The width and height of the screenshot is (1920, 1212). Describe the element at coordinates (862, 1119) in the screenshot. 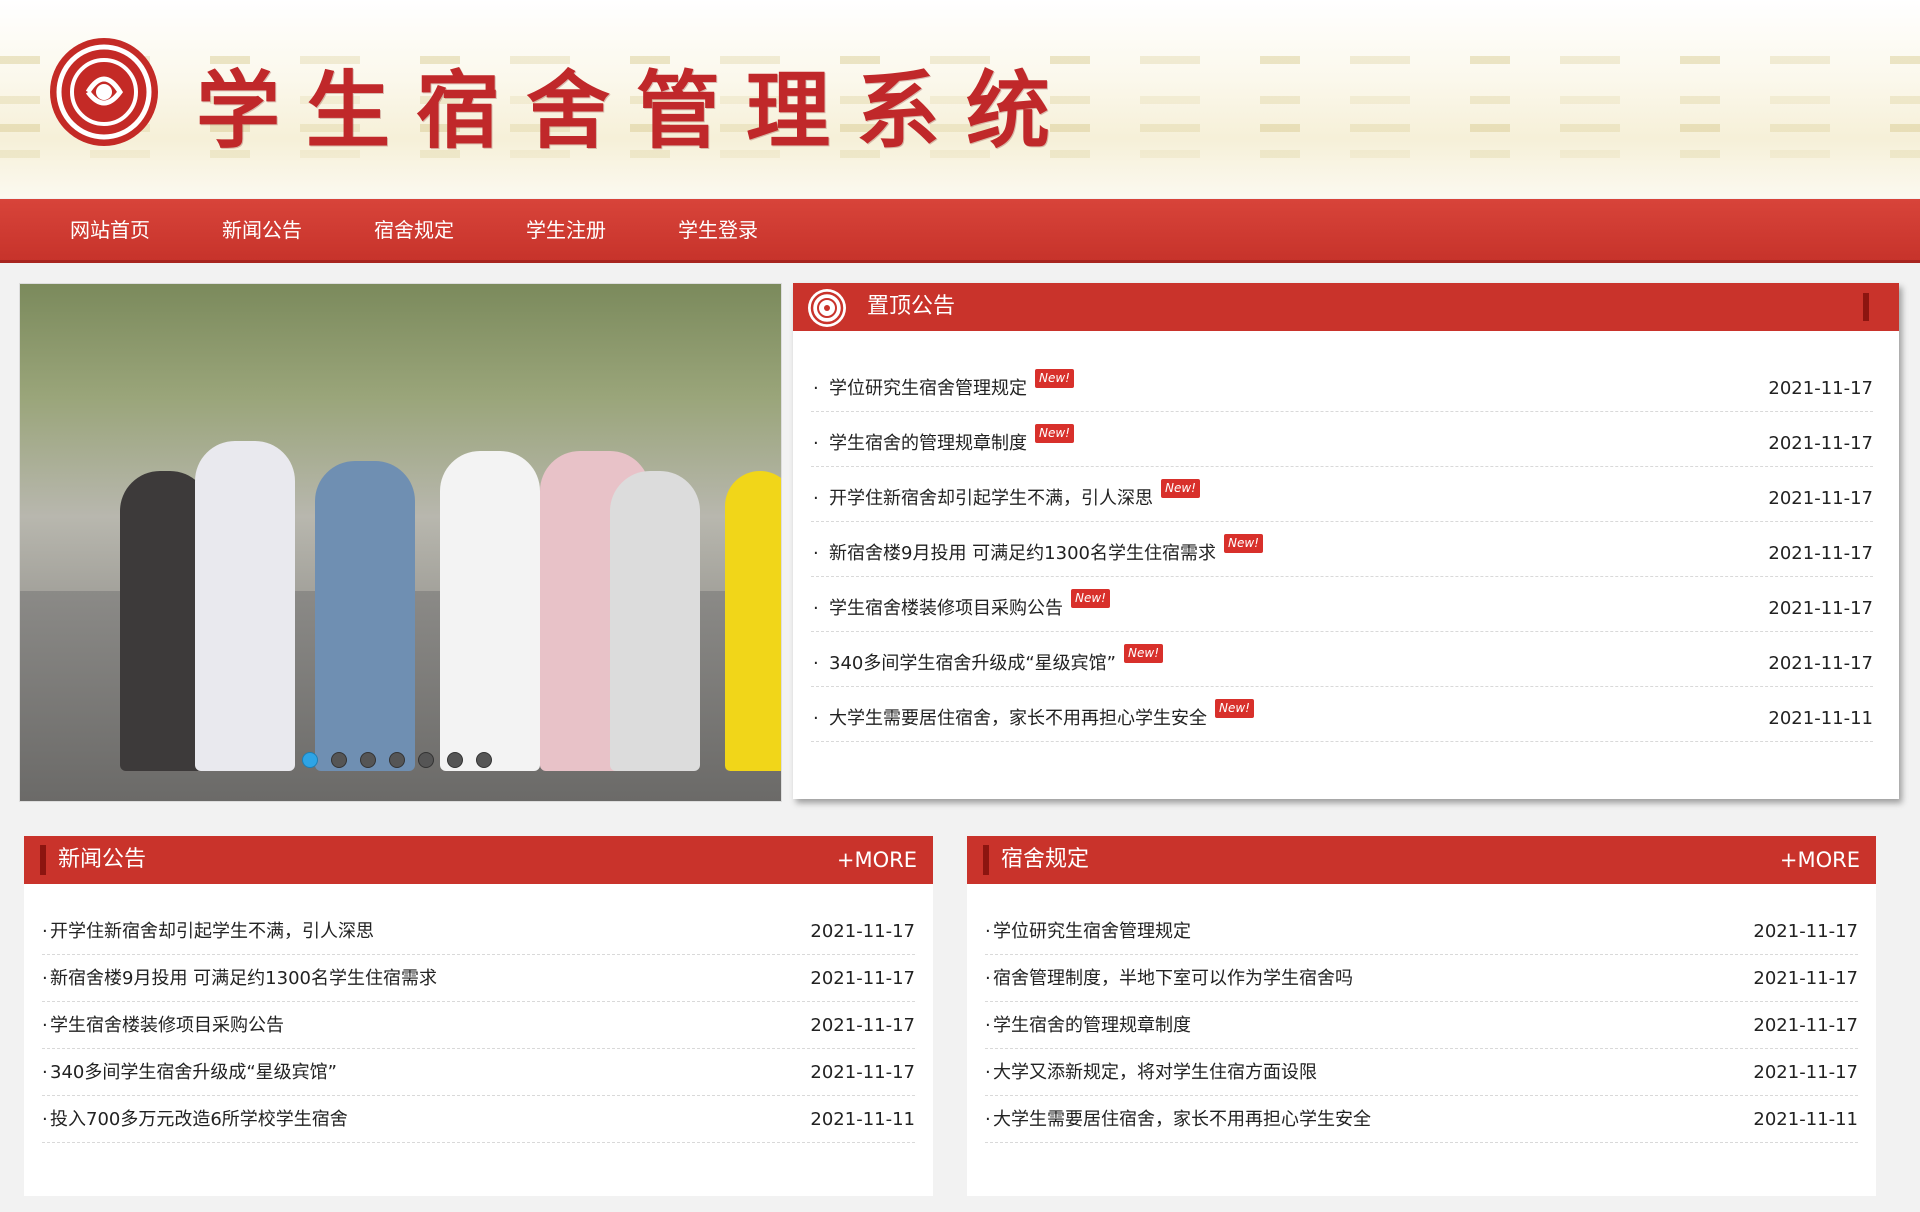

I see `news-item-date: 2021-11-11` at that location.